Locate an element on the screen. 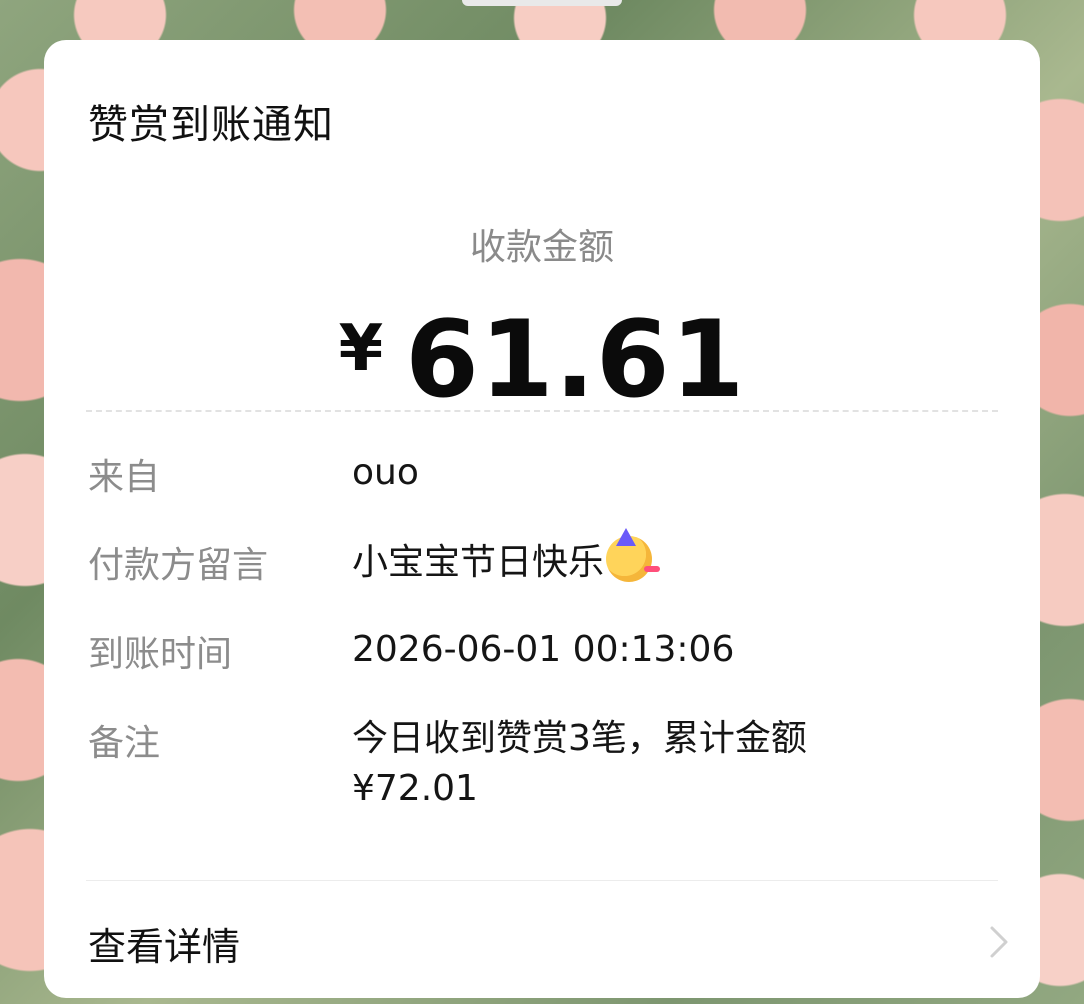  row-value-from: ouo is located at coordinates (385, 472).